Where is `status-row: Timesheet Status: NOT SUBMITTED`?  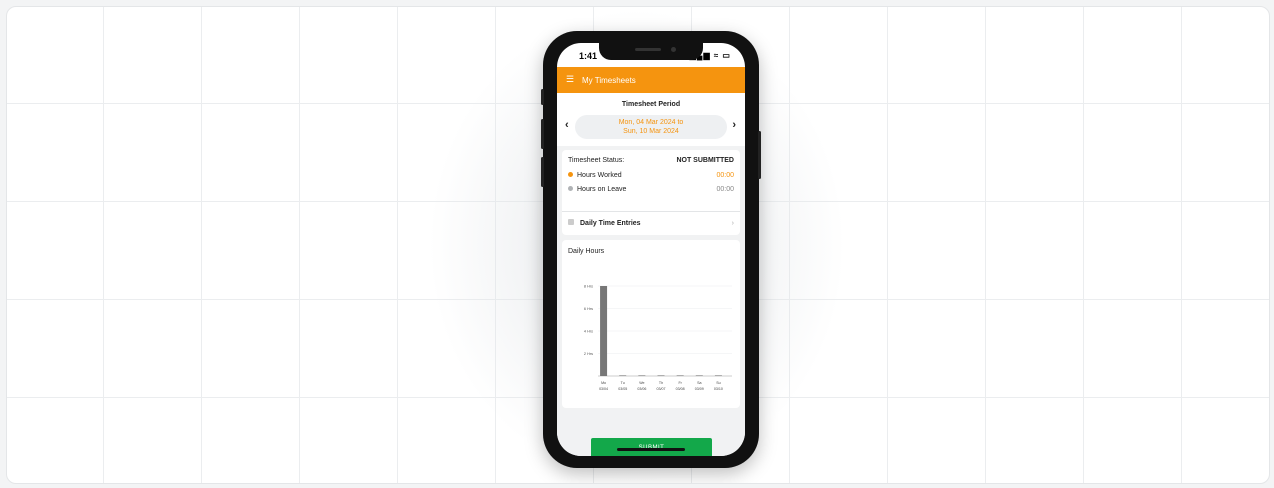 status-row: Timesheet Status: NOT SUBMITTED is located at coordinates (651, 160).